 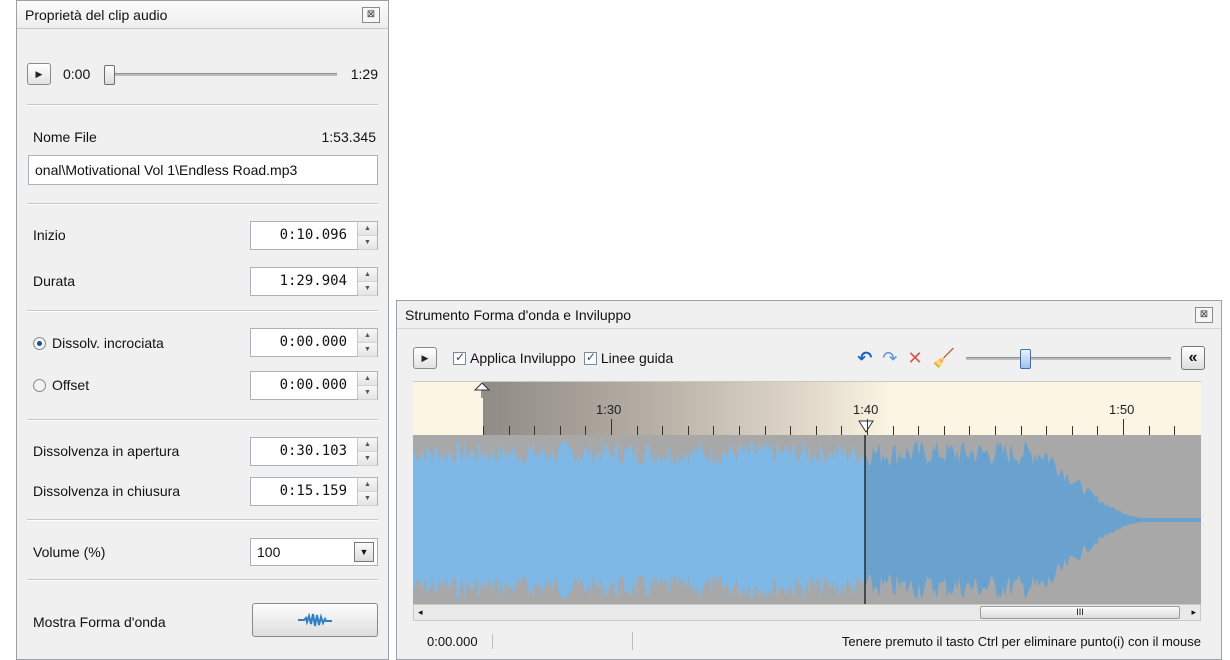 What do you see at coordinates (637, 358) in the screenshot?
I see `guide-lines-label: Linee guida` at bounding box center [637, 358].